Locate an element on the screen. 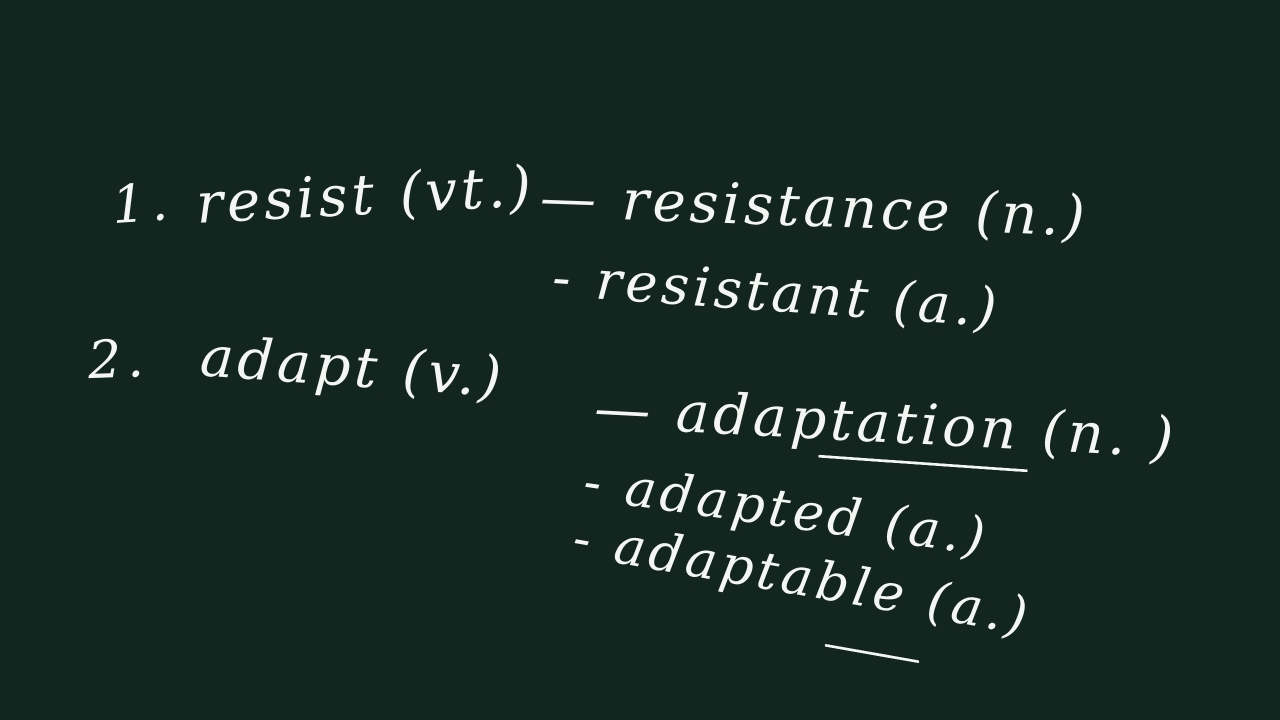 The height and width of the screenshot is (720, 1280). item-1-derived-1: — resistance (n.) is located at coordinates (814, 207).